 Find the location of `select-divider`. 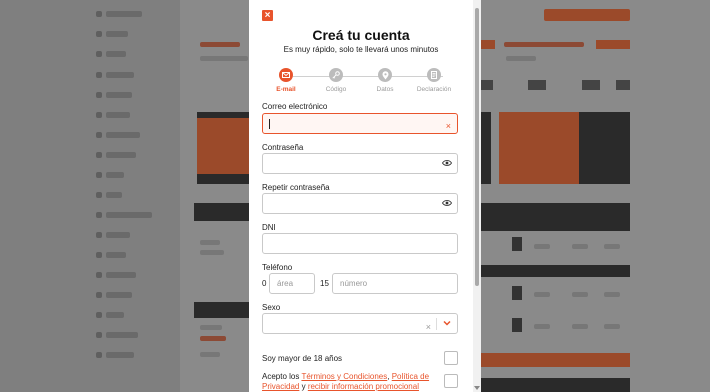

select-divider is located at coordinates (436, 324).